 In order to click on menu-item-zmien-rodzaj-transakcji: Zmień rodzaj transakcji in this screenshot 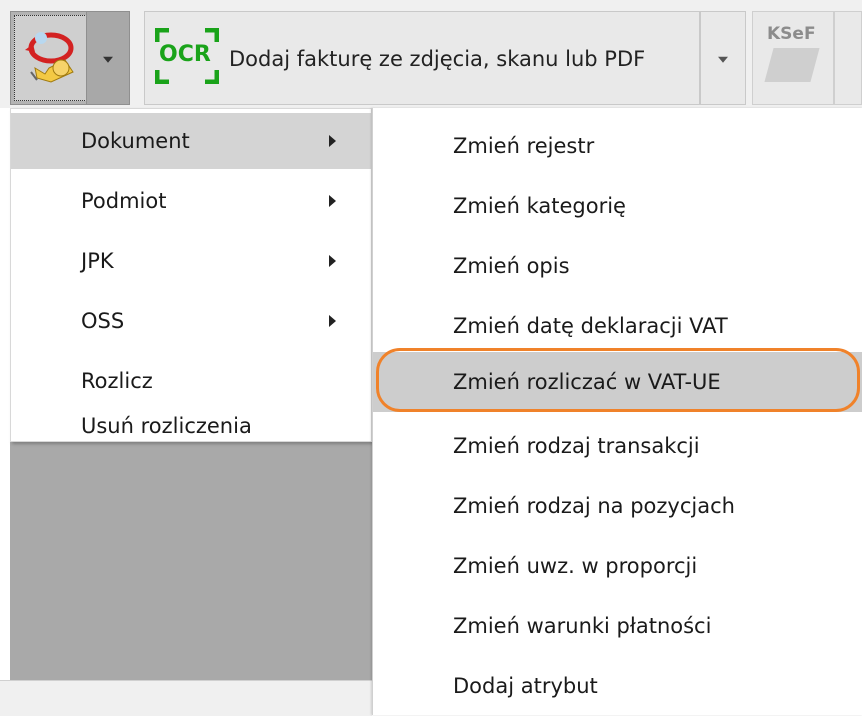, I will do `click(617, 446)`.